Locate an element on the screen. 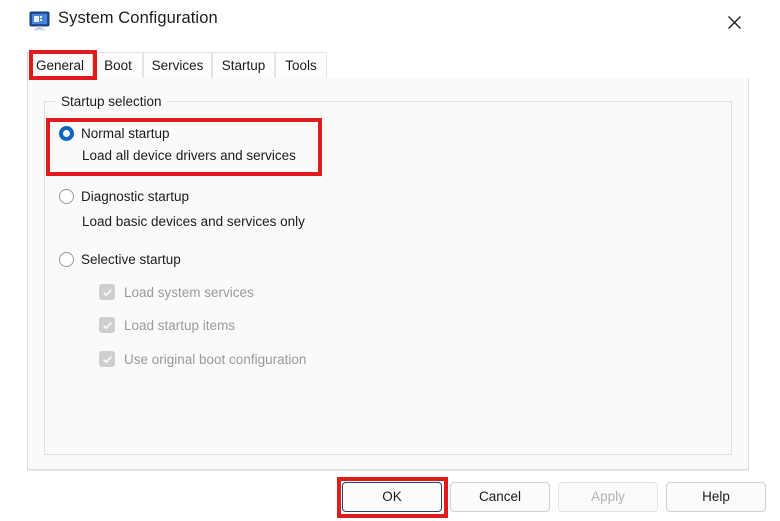 This screenshot has width=780, height=521. checkbox-use-original-boot-configuration-label: Use original boot configuration is located at coordinates (215, 359).